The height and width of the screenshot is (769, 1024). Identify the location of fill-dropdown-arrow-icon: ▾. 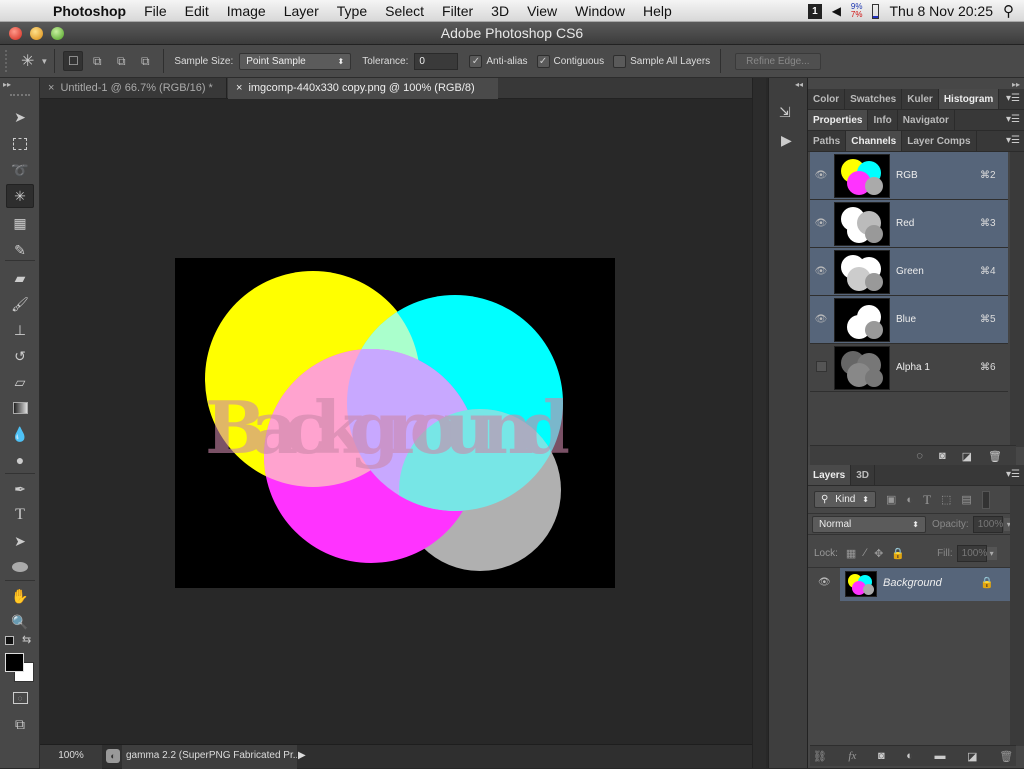
(991, 553).